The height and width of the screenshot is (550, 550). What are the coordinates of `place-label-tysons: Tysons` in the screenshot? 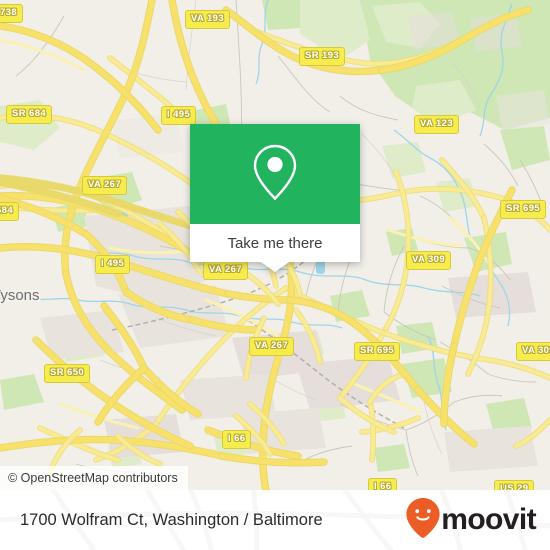 It's located at (20, 295).